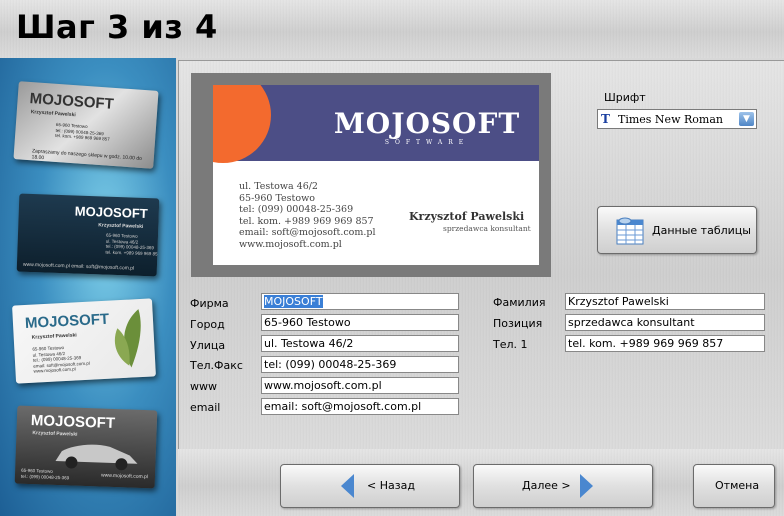 This screenshot has width=784, height=516. What do you see at coordinates (665, 322) in the screenshot?
I see `position-field: sprzedawca konsultant` at bounding box center [665, 322].